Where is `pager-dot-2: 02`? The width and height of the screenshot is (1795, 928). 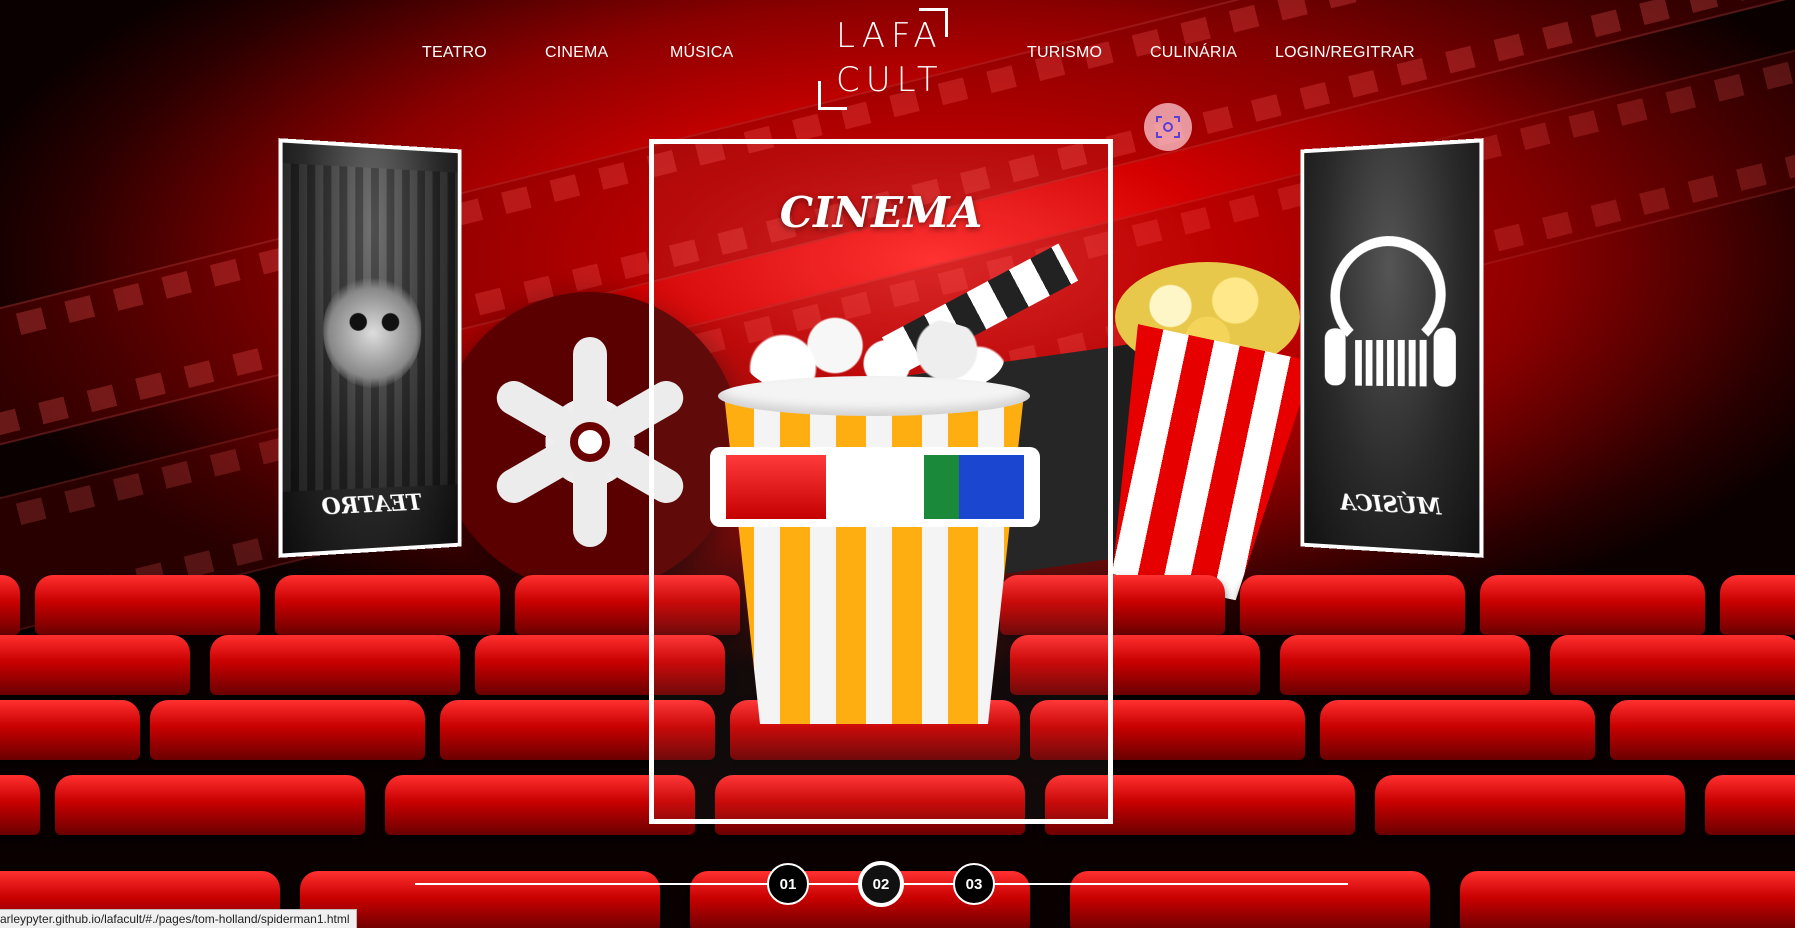
pager-dot-2: 02 is located at coordinates (881, 884).